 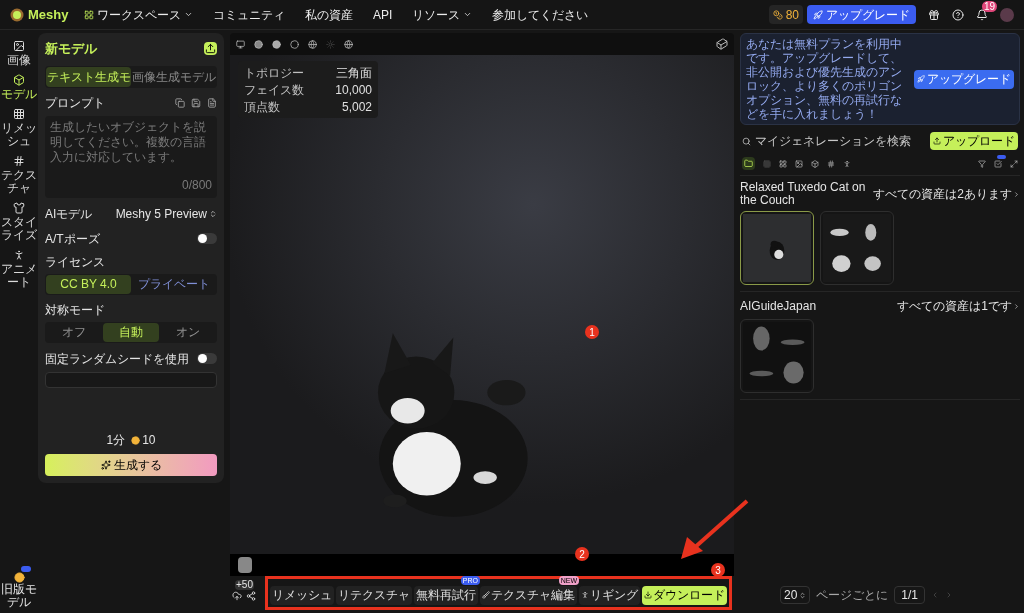 What do you see at coordinates (17, 14) in the screenshot?
I see `logo-icon` at bounding box center [17, 14].